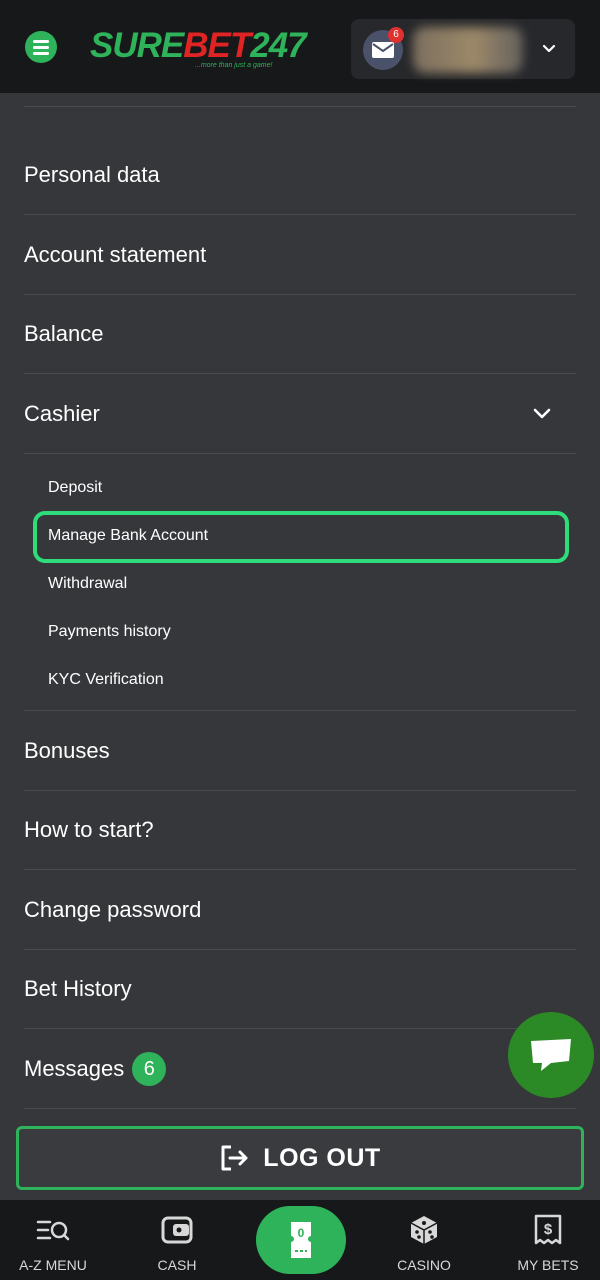  Describe the element at coordinates (300, 910) in the screenshot. I see `menu-item-change-password: Change password` at that location.